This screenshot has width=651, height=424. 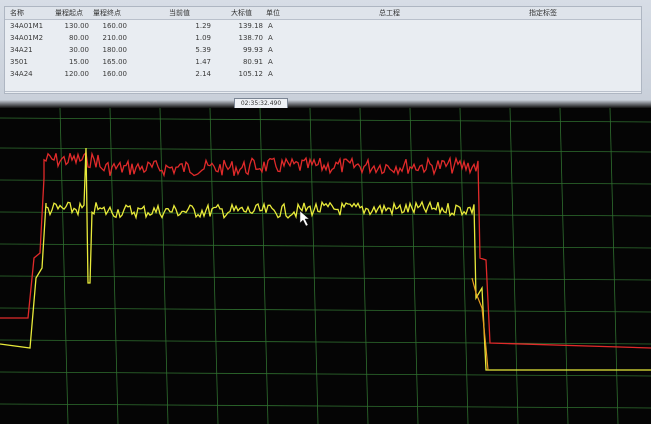 I want to click on table-row: 34A01M2 80.00 210.00 1.09 138.70 A, so click(x=323, y=38).